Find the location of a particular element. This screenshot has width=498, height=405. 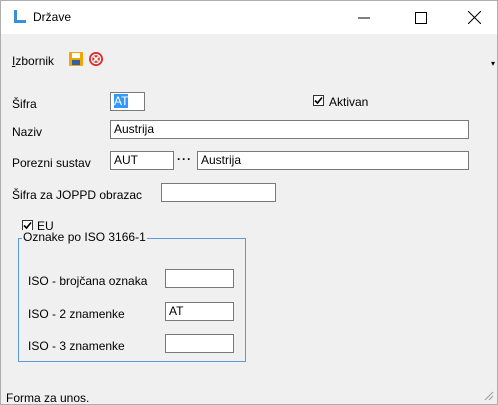

porezni-name-input: Austrija is located at coordinates (333, 160).